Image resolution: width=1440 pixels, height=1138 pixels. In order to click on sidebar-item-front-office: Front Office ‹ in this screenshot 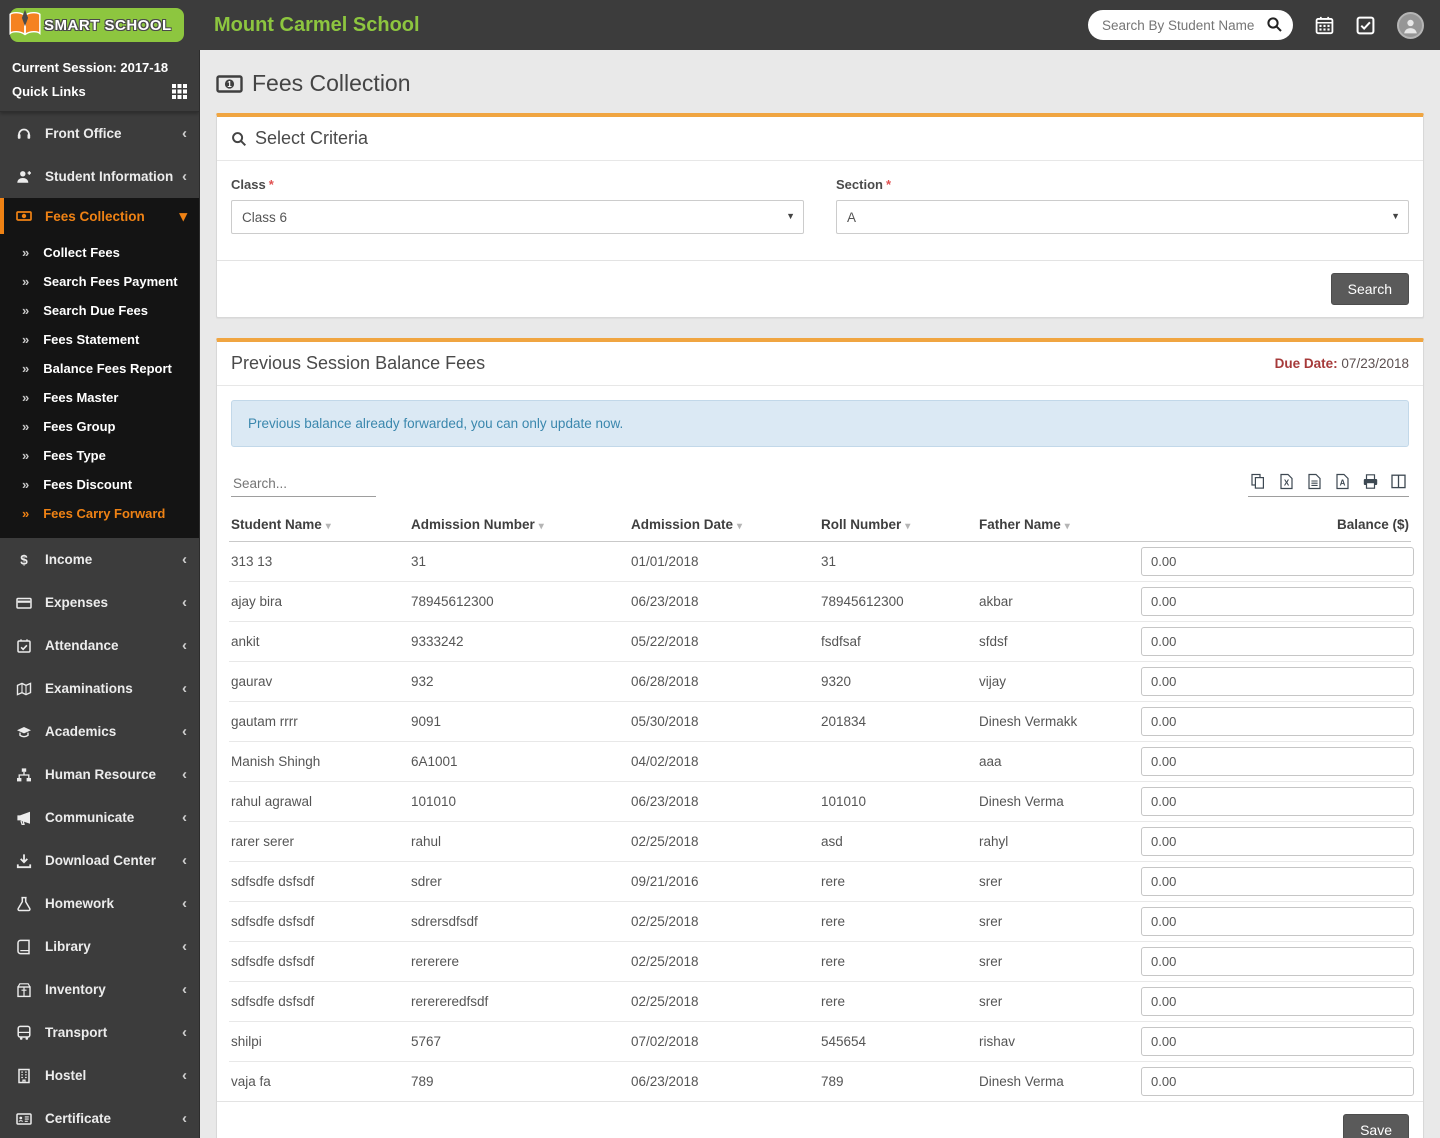, I will do `click(99, 133)`.